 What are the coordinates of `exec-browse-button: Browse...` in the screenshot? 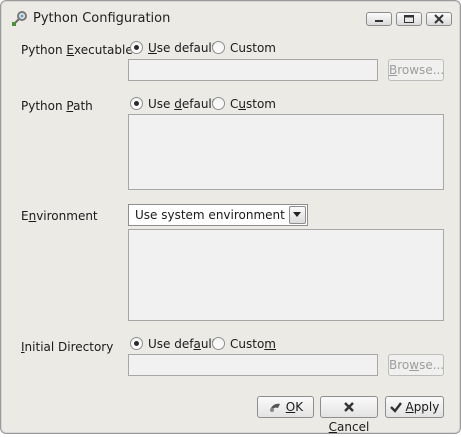 It's located at (416, 70).